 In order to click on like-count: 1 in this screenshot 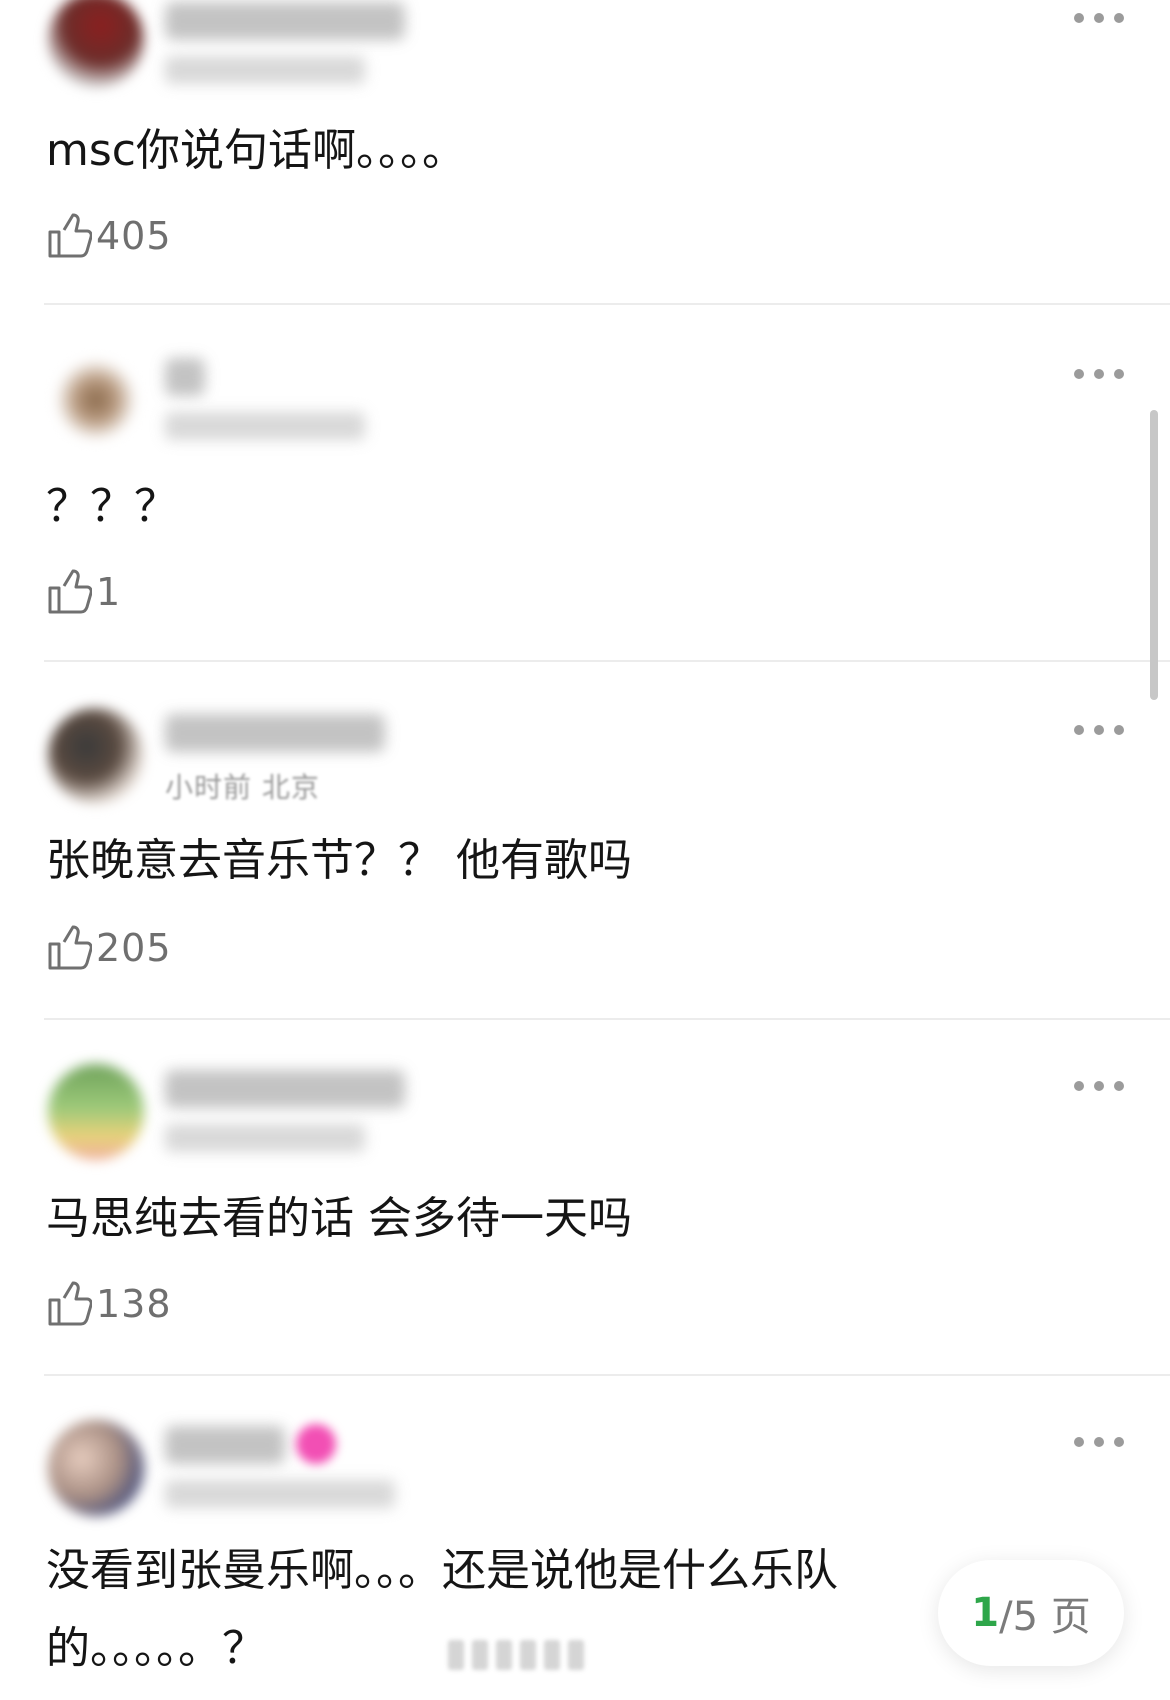, I will do `click(109, 592)`.